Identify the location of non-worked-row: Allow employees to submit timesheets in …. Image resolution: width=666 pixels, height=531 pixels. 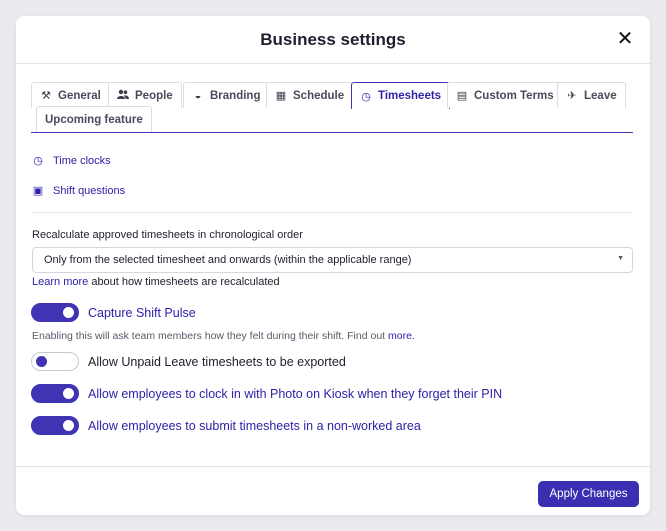
(226, 425).